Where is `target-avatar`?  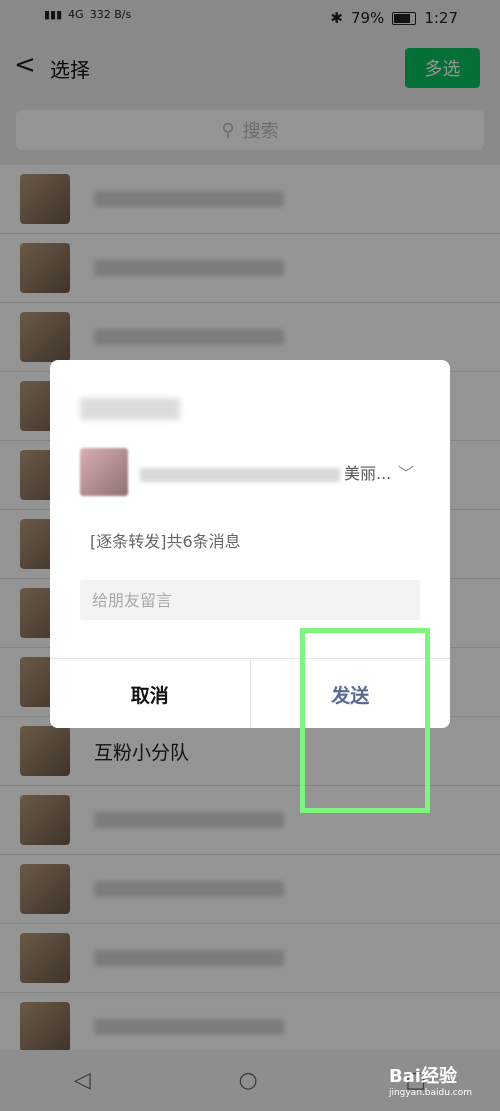
target-avatar is located at coordinates (104, 472).